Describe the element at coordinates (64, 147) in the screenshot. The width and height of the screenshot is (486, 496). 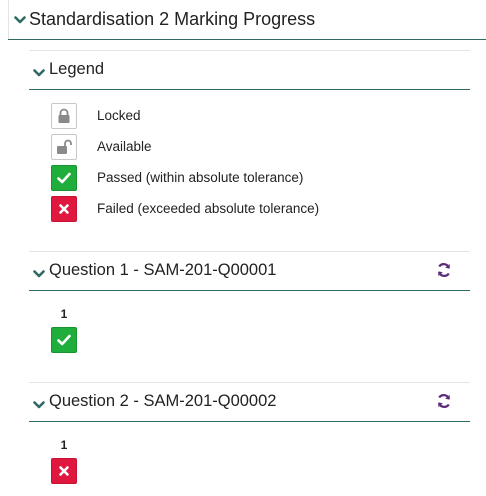
I see `lock-open-icon` at that location.